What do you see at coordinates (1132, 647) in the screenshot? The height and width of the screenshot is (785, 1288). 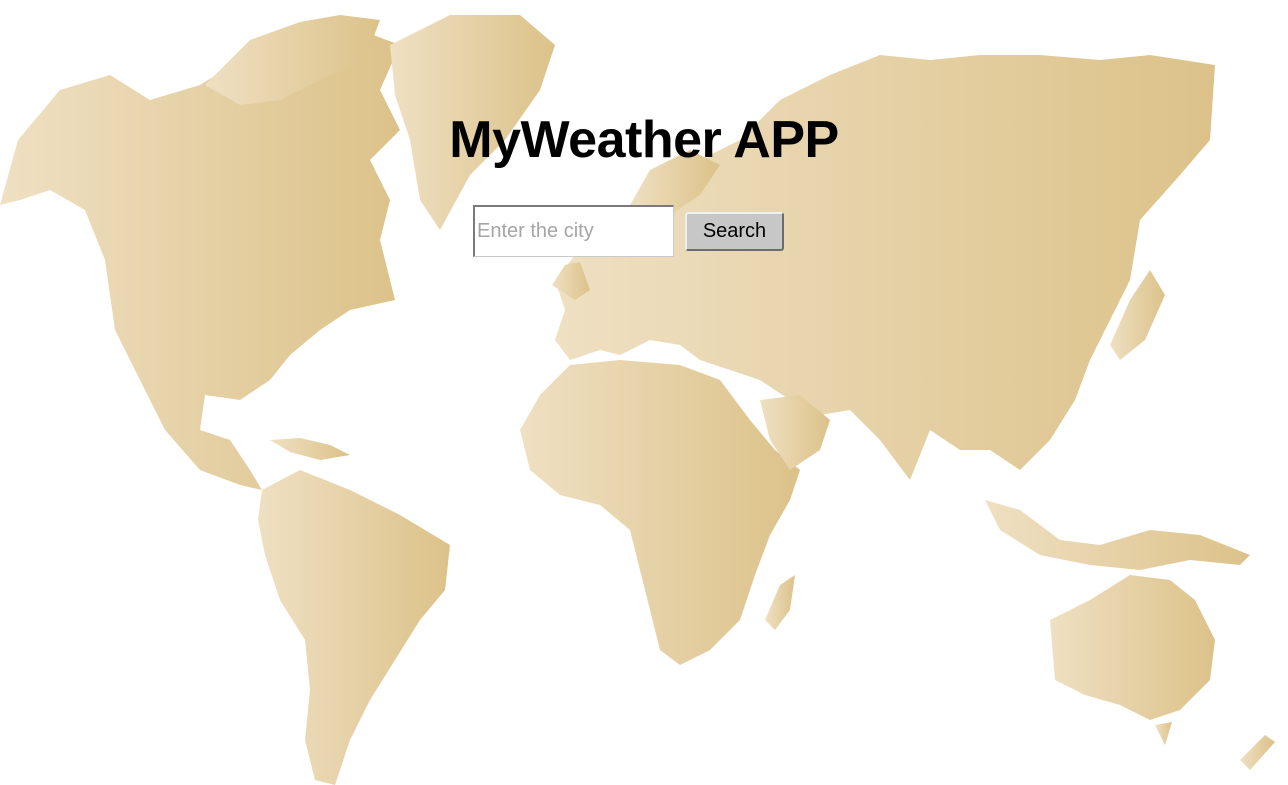 I see `australia-landmass` at bounding box center [1132, 647].